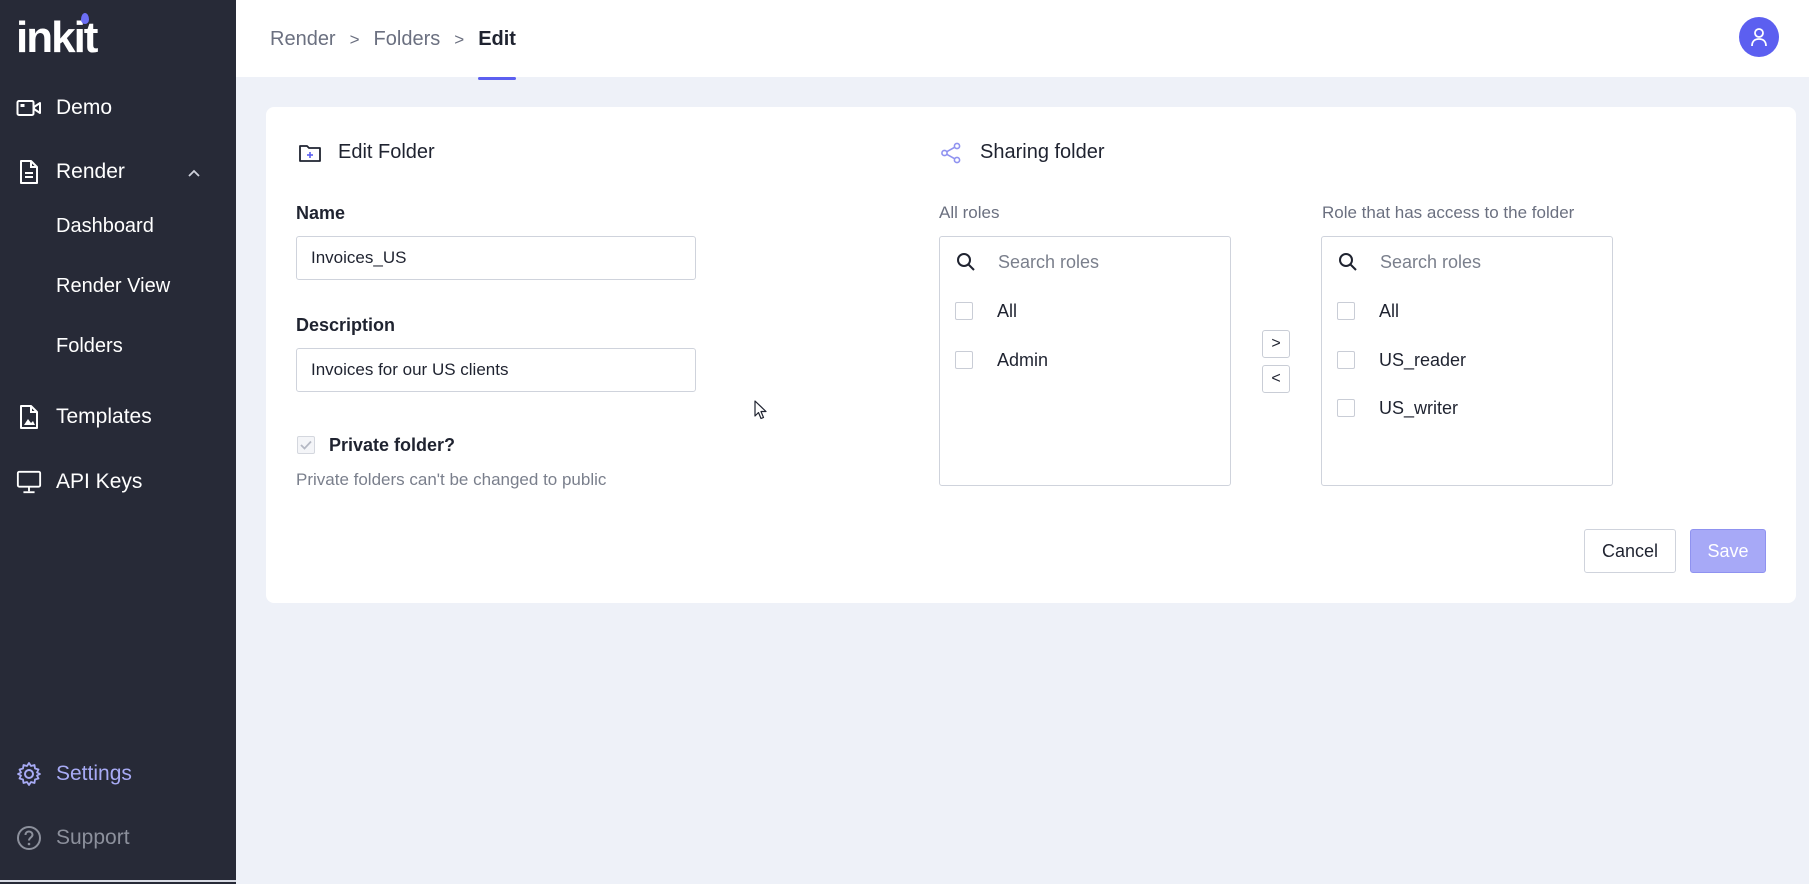  I want to click on user-avatar, so click(1759, 37).